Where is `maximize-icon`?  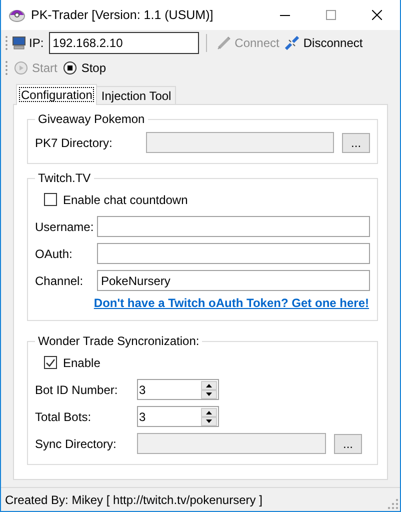 maximize-icon is located at coordinates (331, 15).